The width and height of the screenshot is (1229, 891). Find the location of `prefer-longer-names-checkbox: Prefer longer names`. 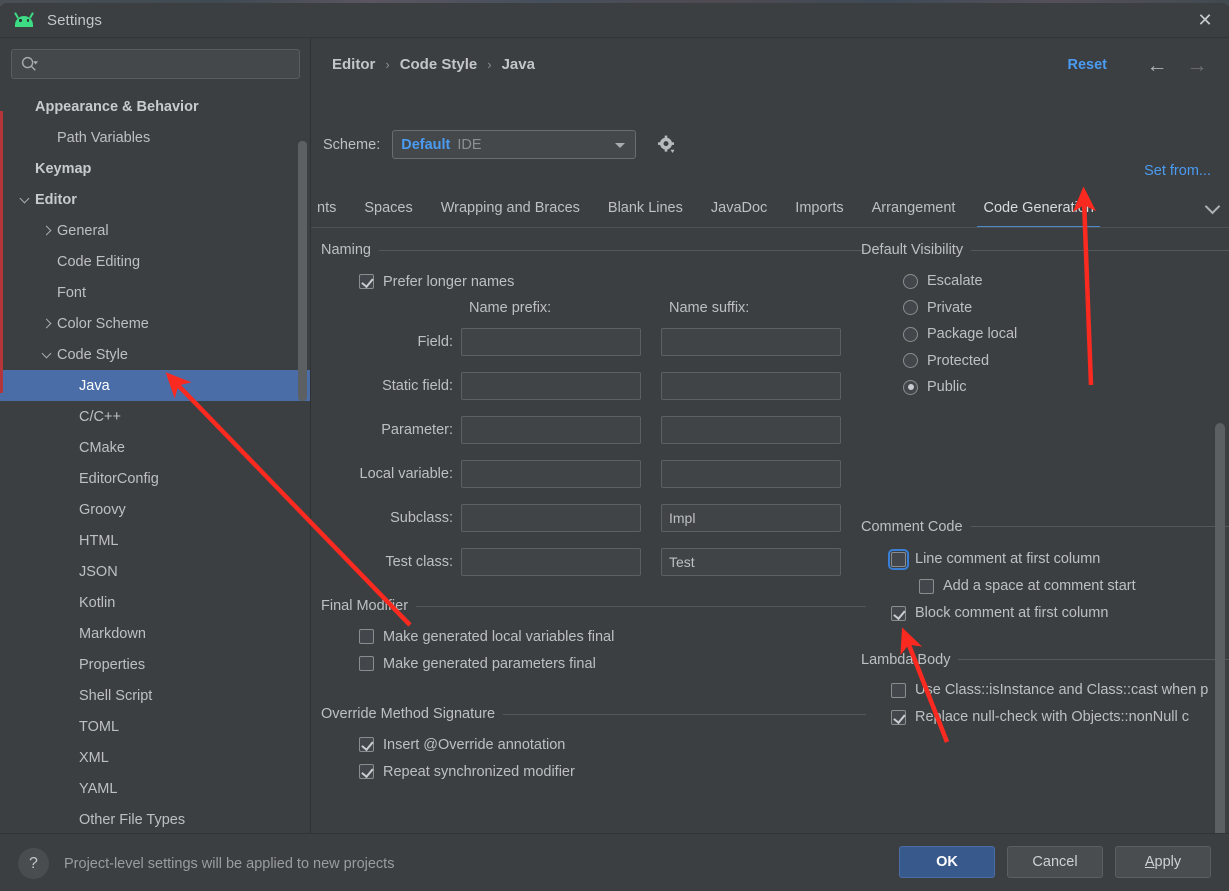

prefer-longer-names-checkbox: Prefer longer names is located at coordinates (612, 281).